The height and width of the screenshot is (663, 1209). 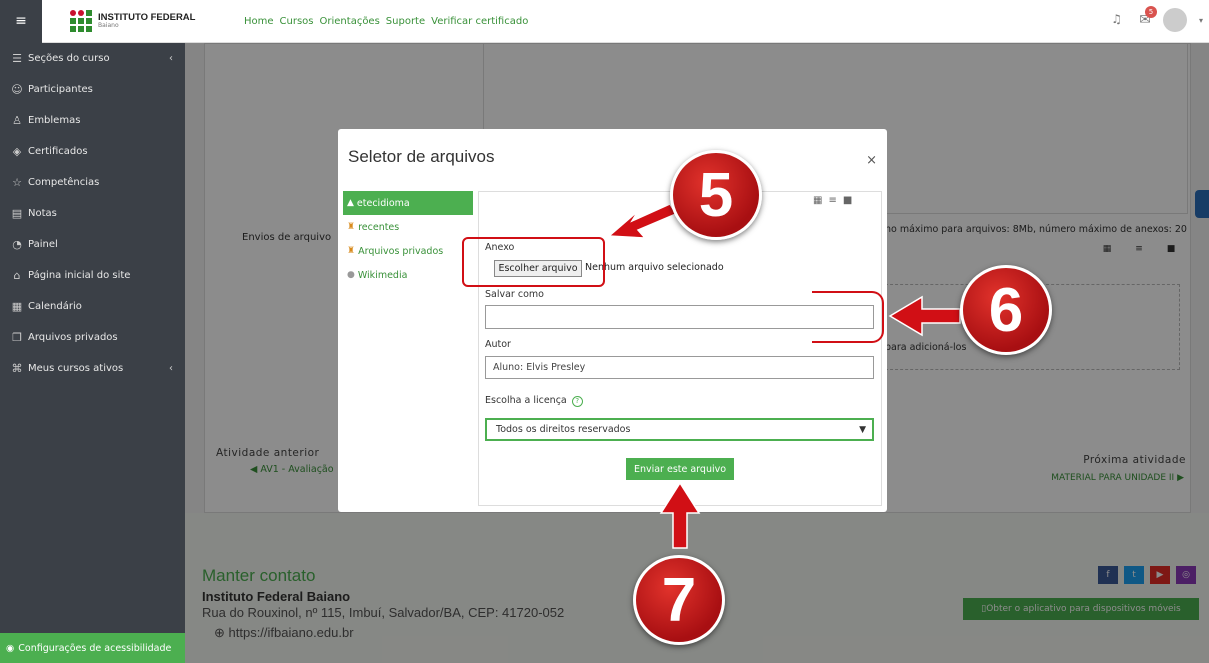 What do you see at coordinates (1006, 310) in the screenshot?
I see `annotation-step-6: 6` at bounding box center [1006, 310].